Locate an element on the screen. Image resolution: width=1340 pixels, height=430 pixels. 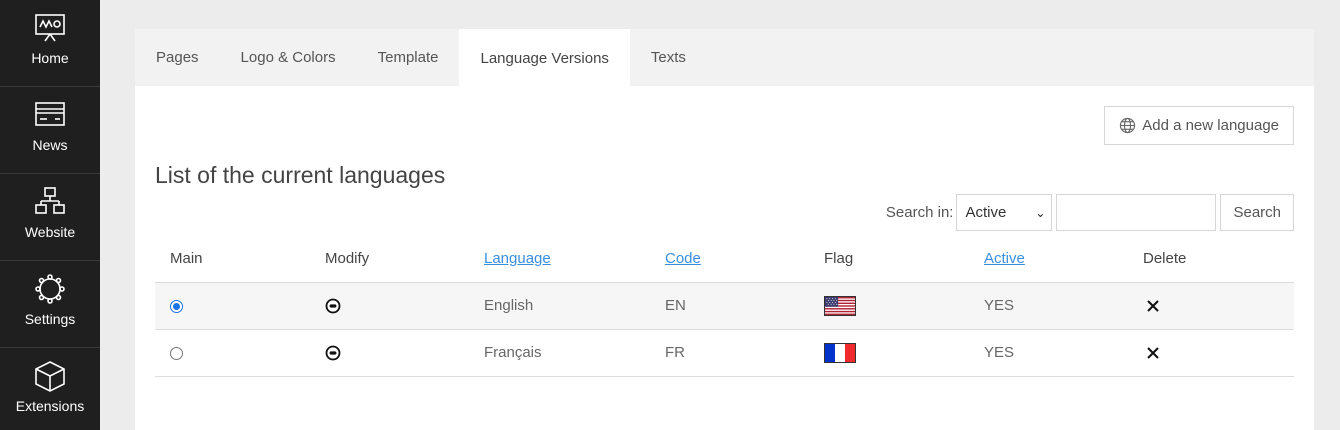
col-header-language: Language is located at coordinates (559, 259).